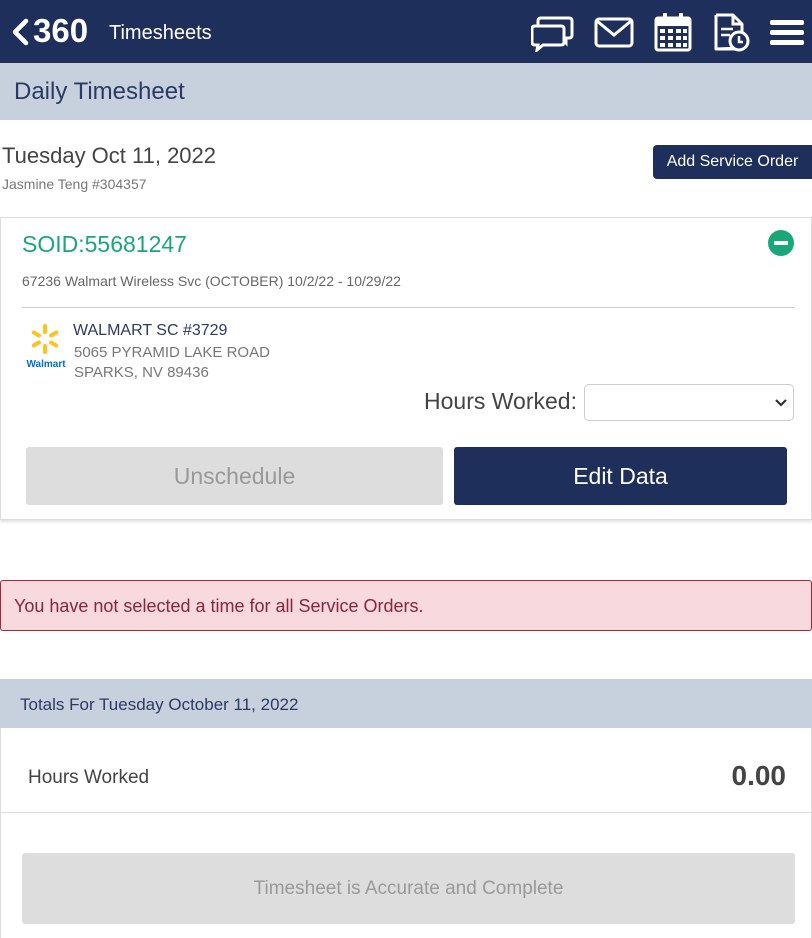 This screenshot has width=812, height=938. What do you see at coordinates (46, 364) in the screenshot?
I see `svg-text: Walmart` at bounding box center [46, 364].